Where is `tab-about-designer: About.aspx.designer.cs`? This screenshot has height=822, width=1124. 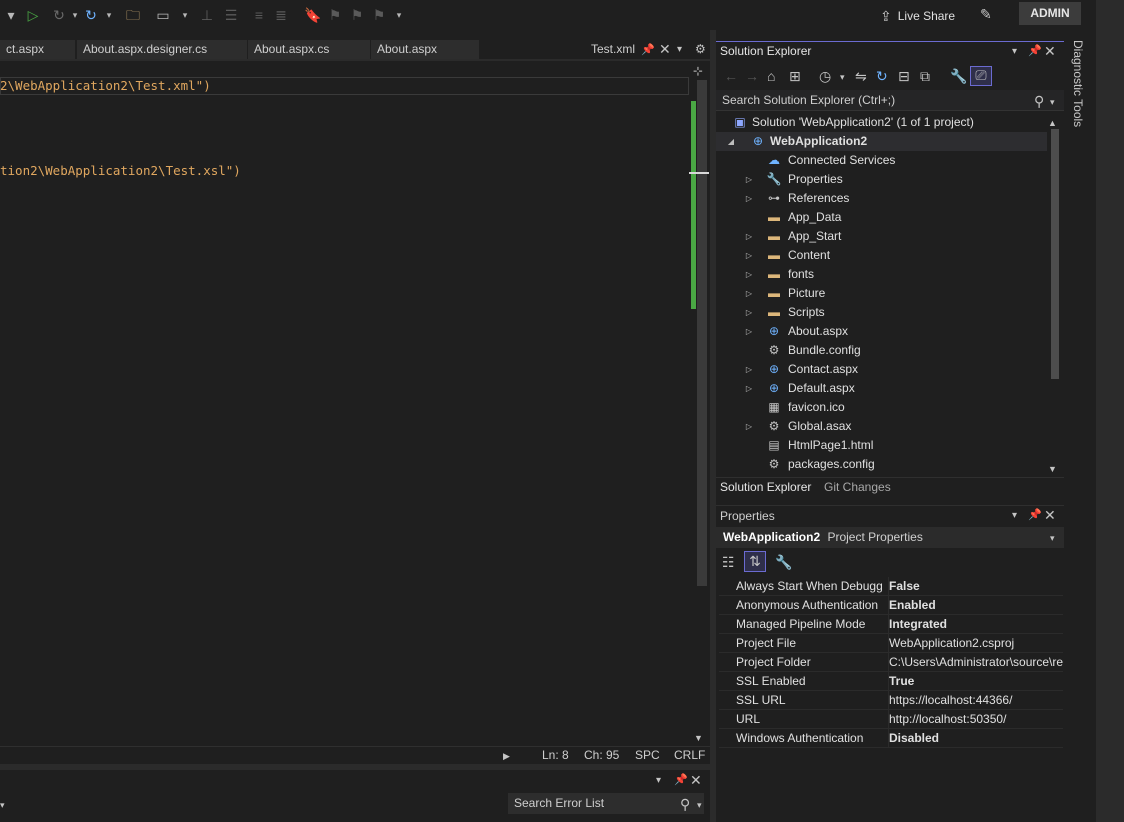 tab-about-designer: About.aspx.designer.cs is located at coordinates (162, 49).